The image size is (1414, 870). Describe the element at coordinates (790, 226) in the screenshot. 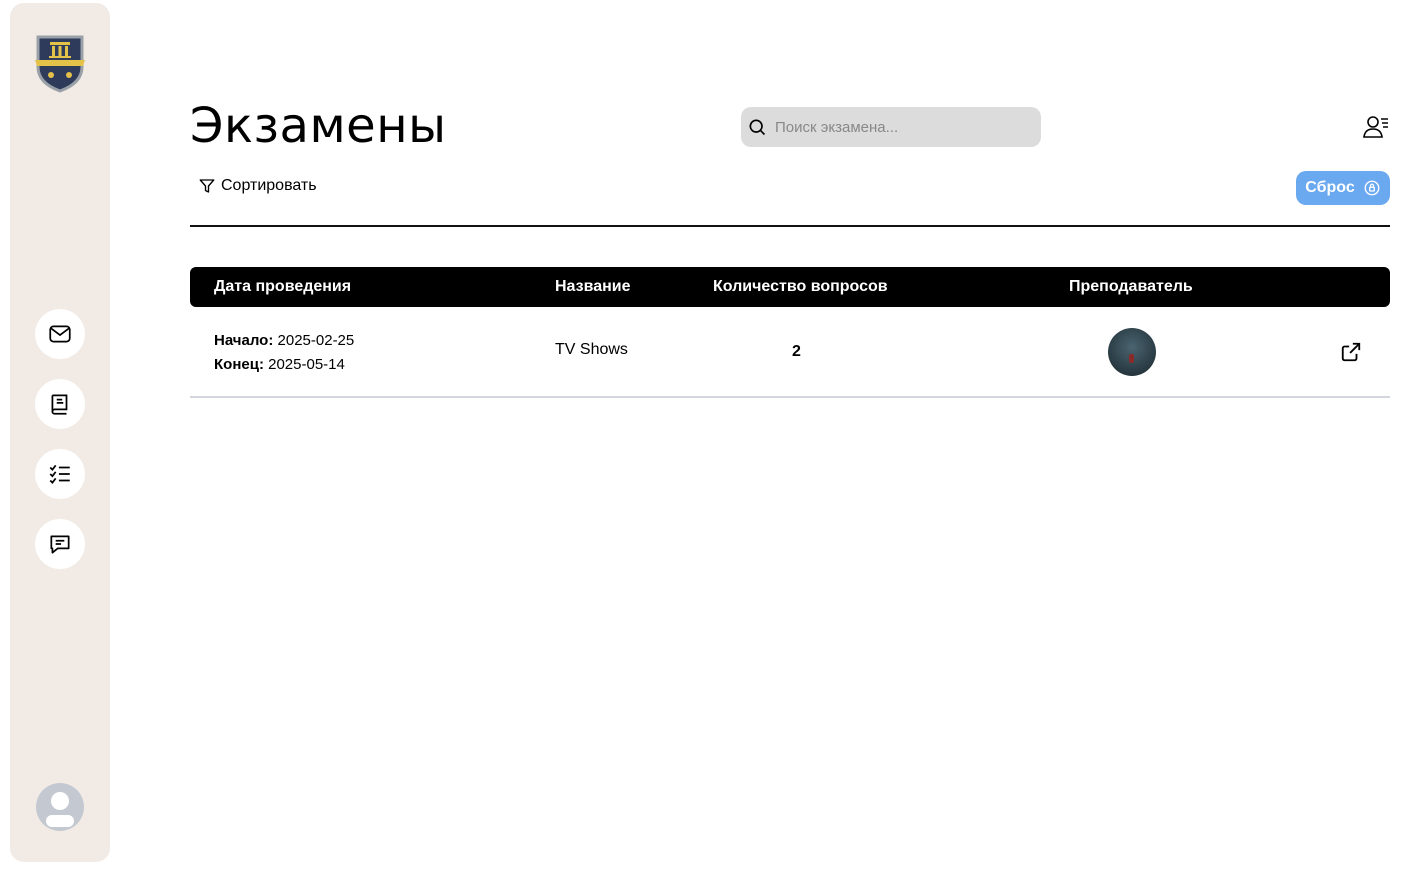

I see `header-divider` at that location.